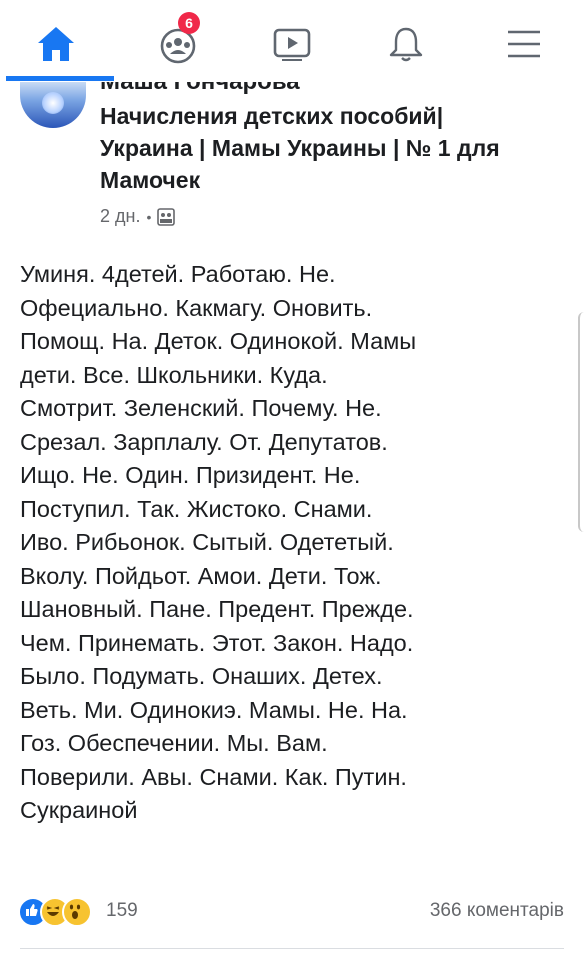 Image resolution: width=584 pixels, height=960 pixels. I want to click on post-meta: 2 дн. •, so click(138, 216).